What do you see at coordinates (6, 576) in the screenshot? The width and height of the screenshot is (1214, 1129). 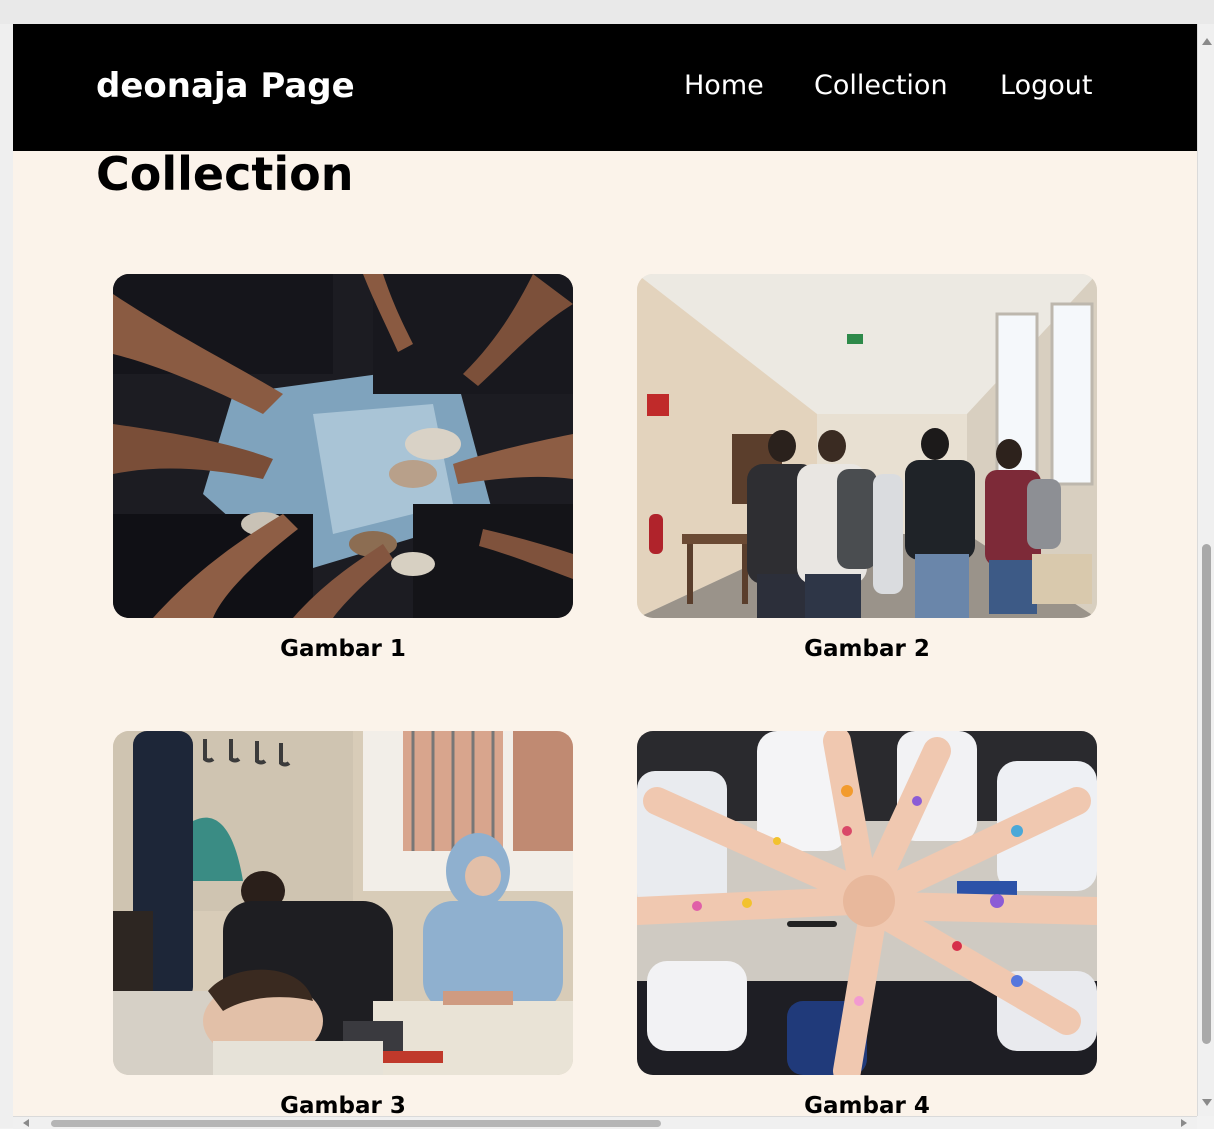 I see `window-left-edge` at bounding box center [6, 576].